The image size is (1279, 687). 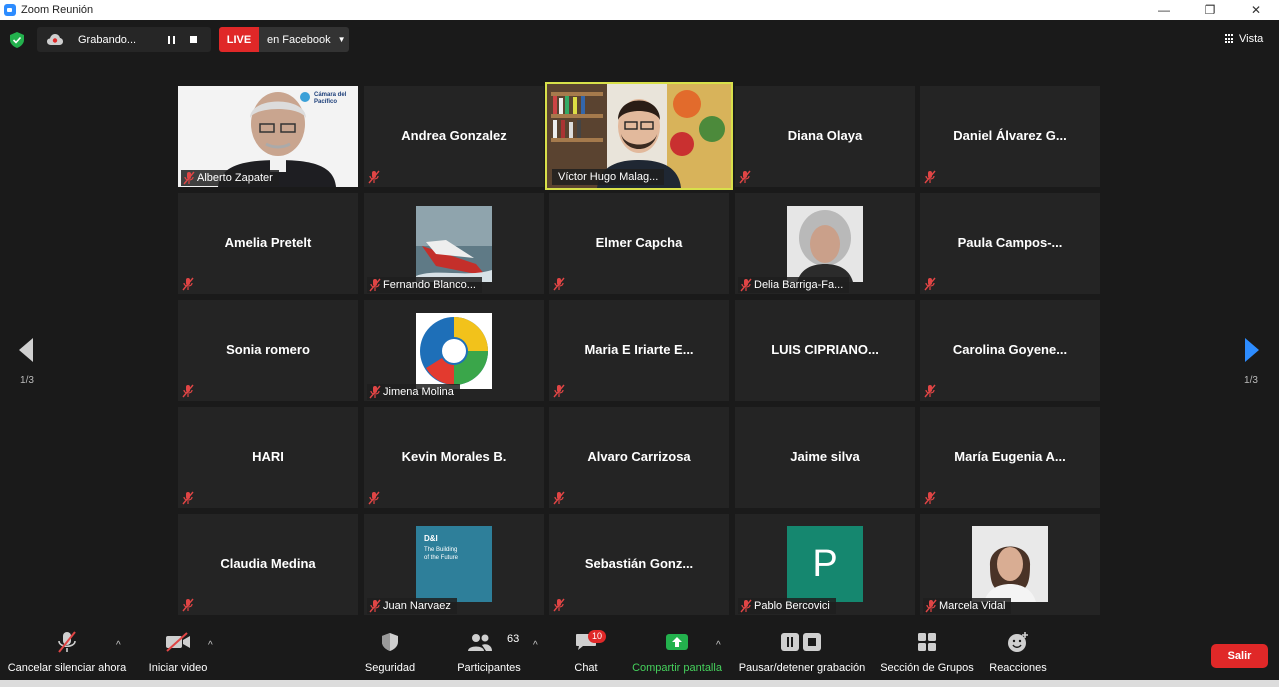 What do you see at coordinates (718, 645) in the screenshot?
I see `share-options-chevron-icon: ^` at bounding box center [718, 645].